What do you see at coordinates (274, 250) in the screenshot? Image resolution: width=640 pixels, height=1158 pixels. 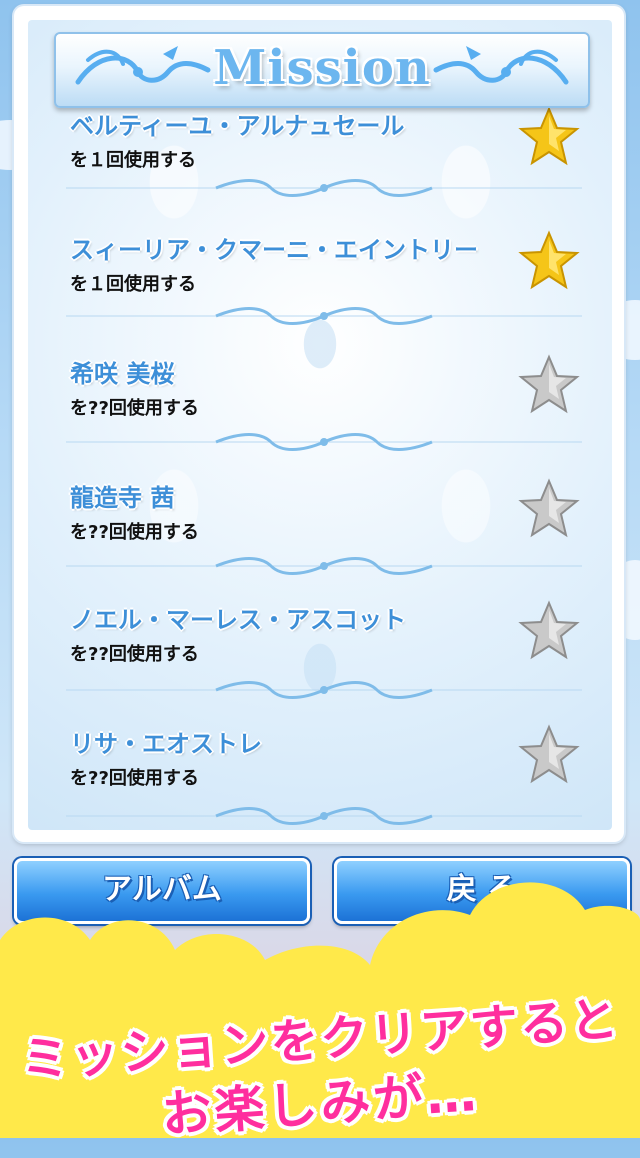 I see `mission-character-name: スィーリア・クマーニ・エイントリー` at bounding box center [274, 250].